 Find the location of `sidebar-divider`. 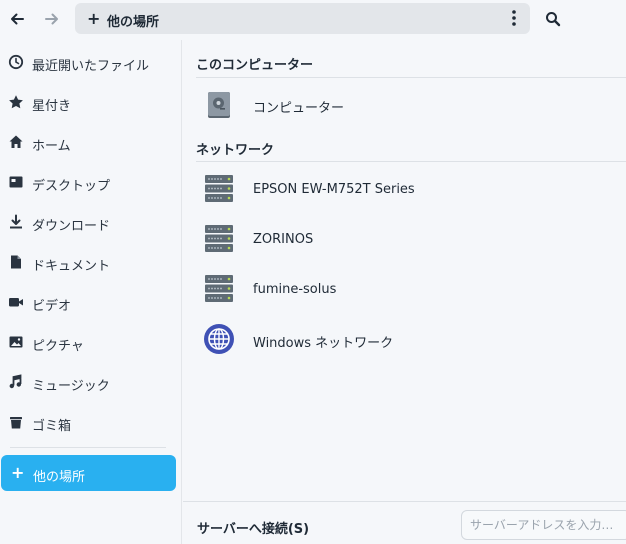

sidebar-divider is located at coordinates (88, 447).